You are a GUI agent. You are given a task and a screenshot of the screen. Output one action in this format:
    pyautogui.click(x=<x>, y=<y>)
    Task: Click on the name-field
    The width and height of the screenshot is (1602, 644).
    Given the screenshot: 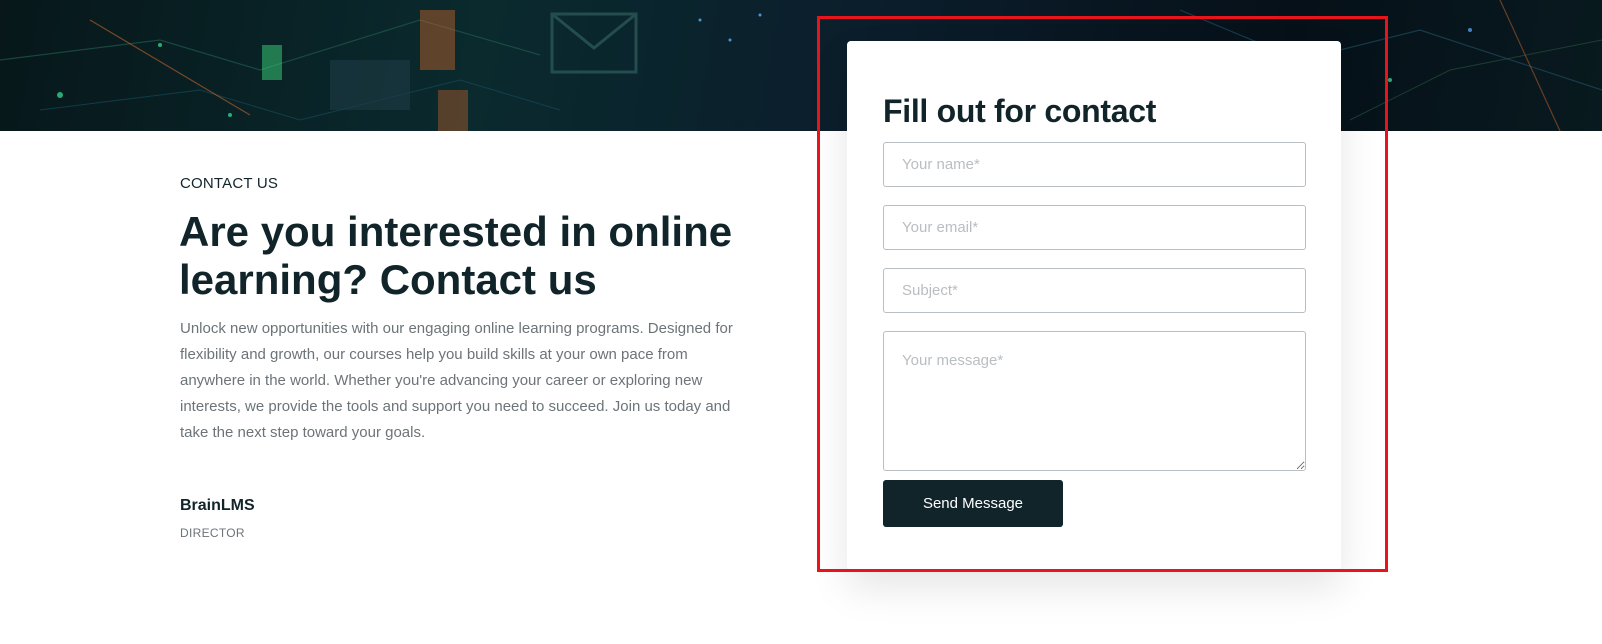 What is the action you would take?
    pyautogui.click(x=1094, y=164)
    